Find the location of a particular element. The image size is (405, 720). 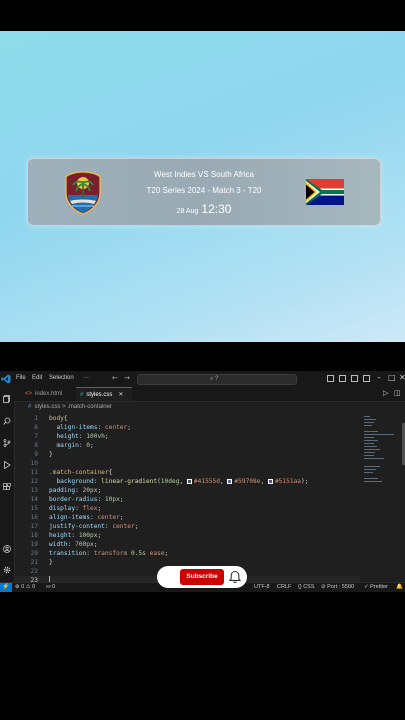

code-line: 18 height: 100px; is located at coordinates (66, 535).